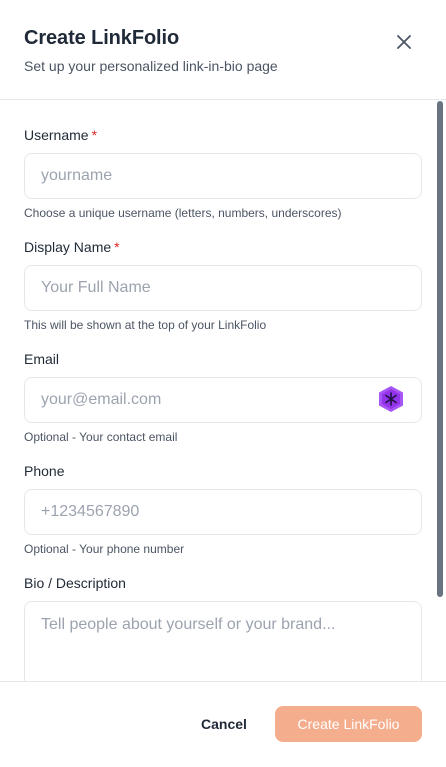  I want to click on display-name-label: Display Name *, so click(72, 247).